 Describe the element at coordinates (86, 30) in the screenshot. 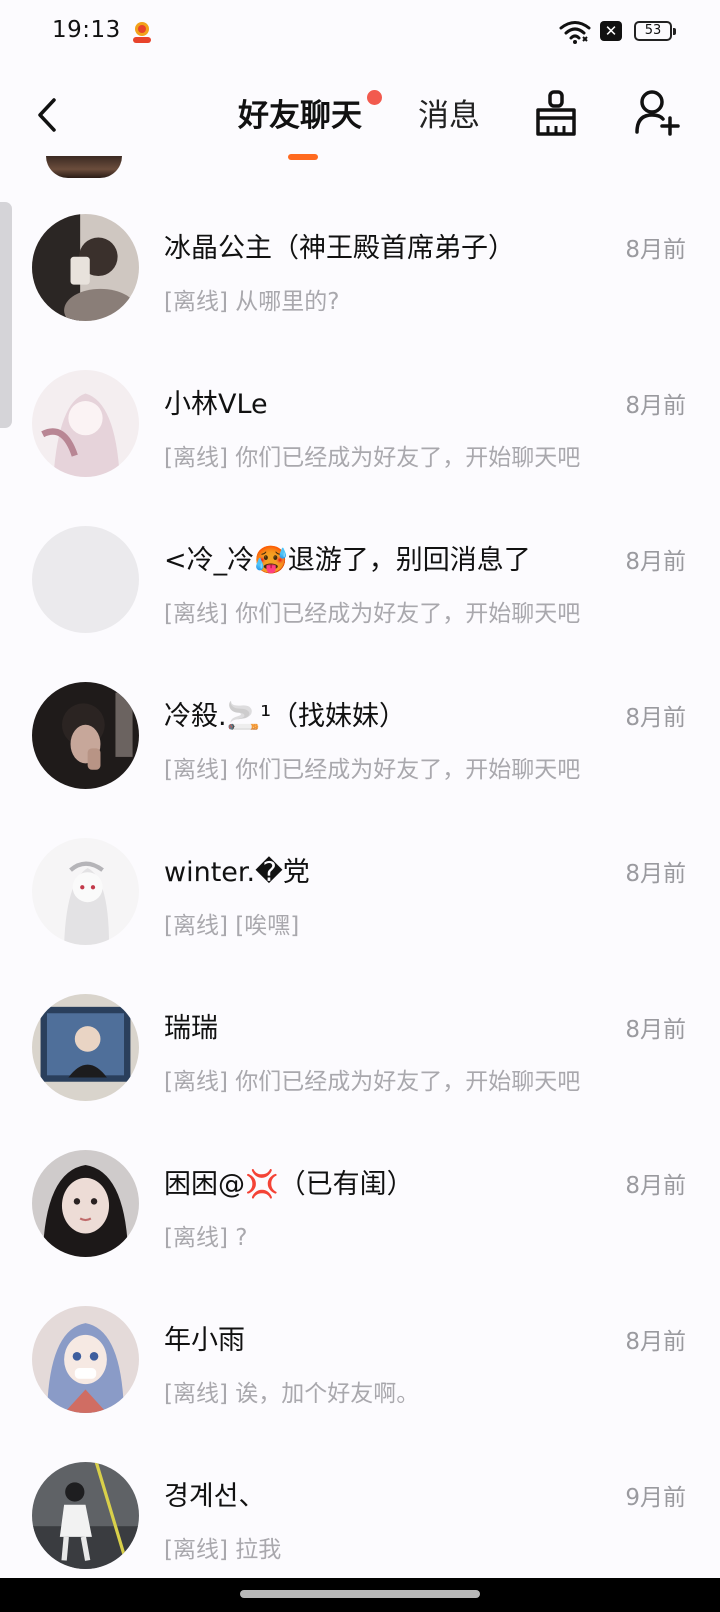

I see `status-time: 19:13` at that location.